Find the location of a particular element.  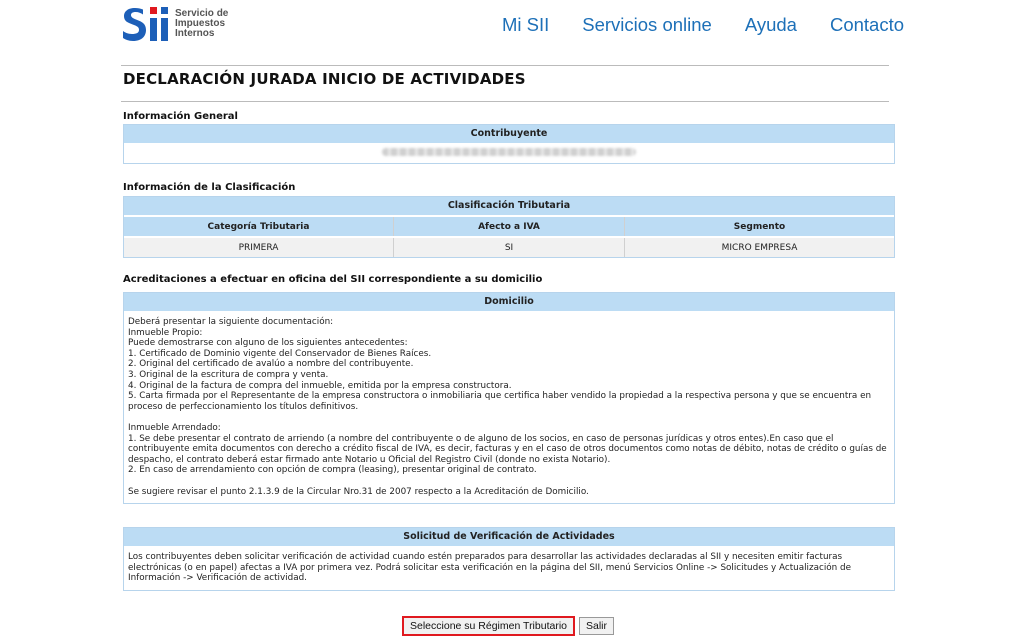

table-row: PRIMERA SI MICRO EMPRESA is located at coordinates (509, 246).